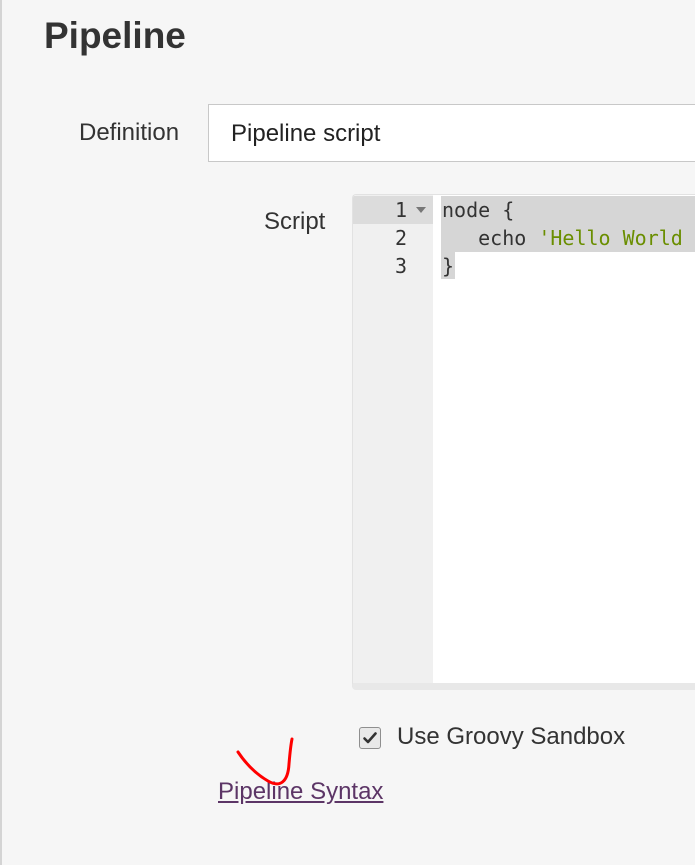  What do you see at coordinates (400, 266) in the screenshot?
I see `line-number: 3` at bounding box center [400, 266].